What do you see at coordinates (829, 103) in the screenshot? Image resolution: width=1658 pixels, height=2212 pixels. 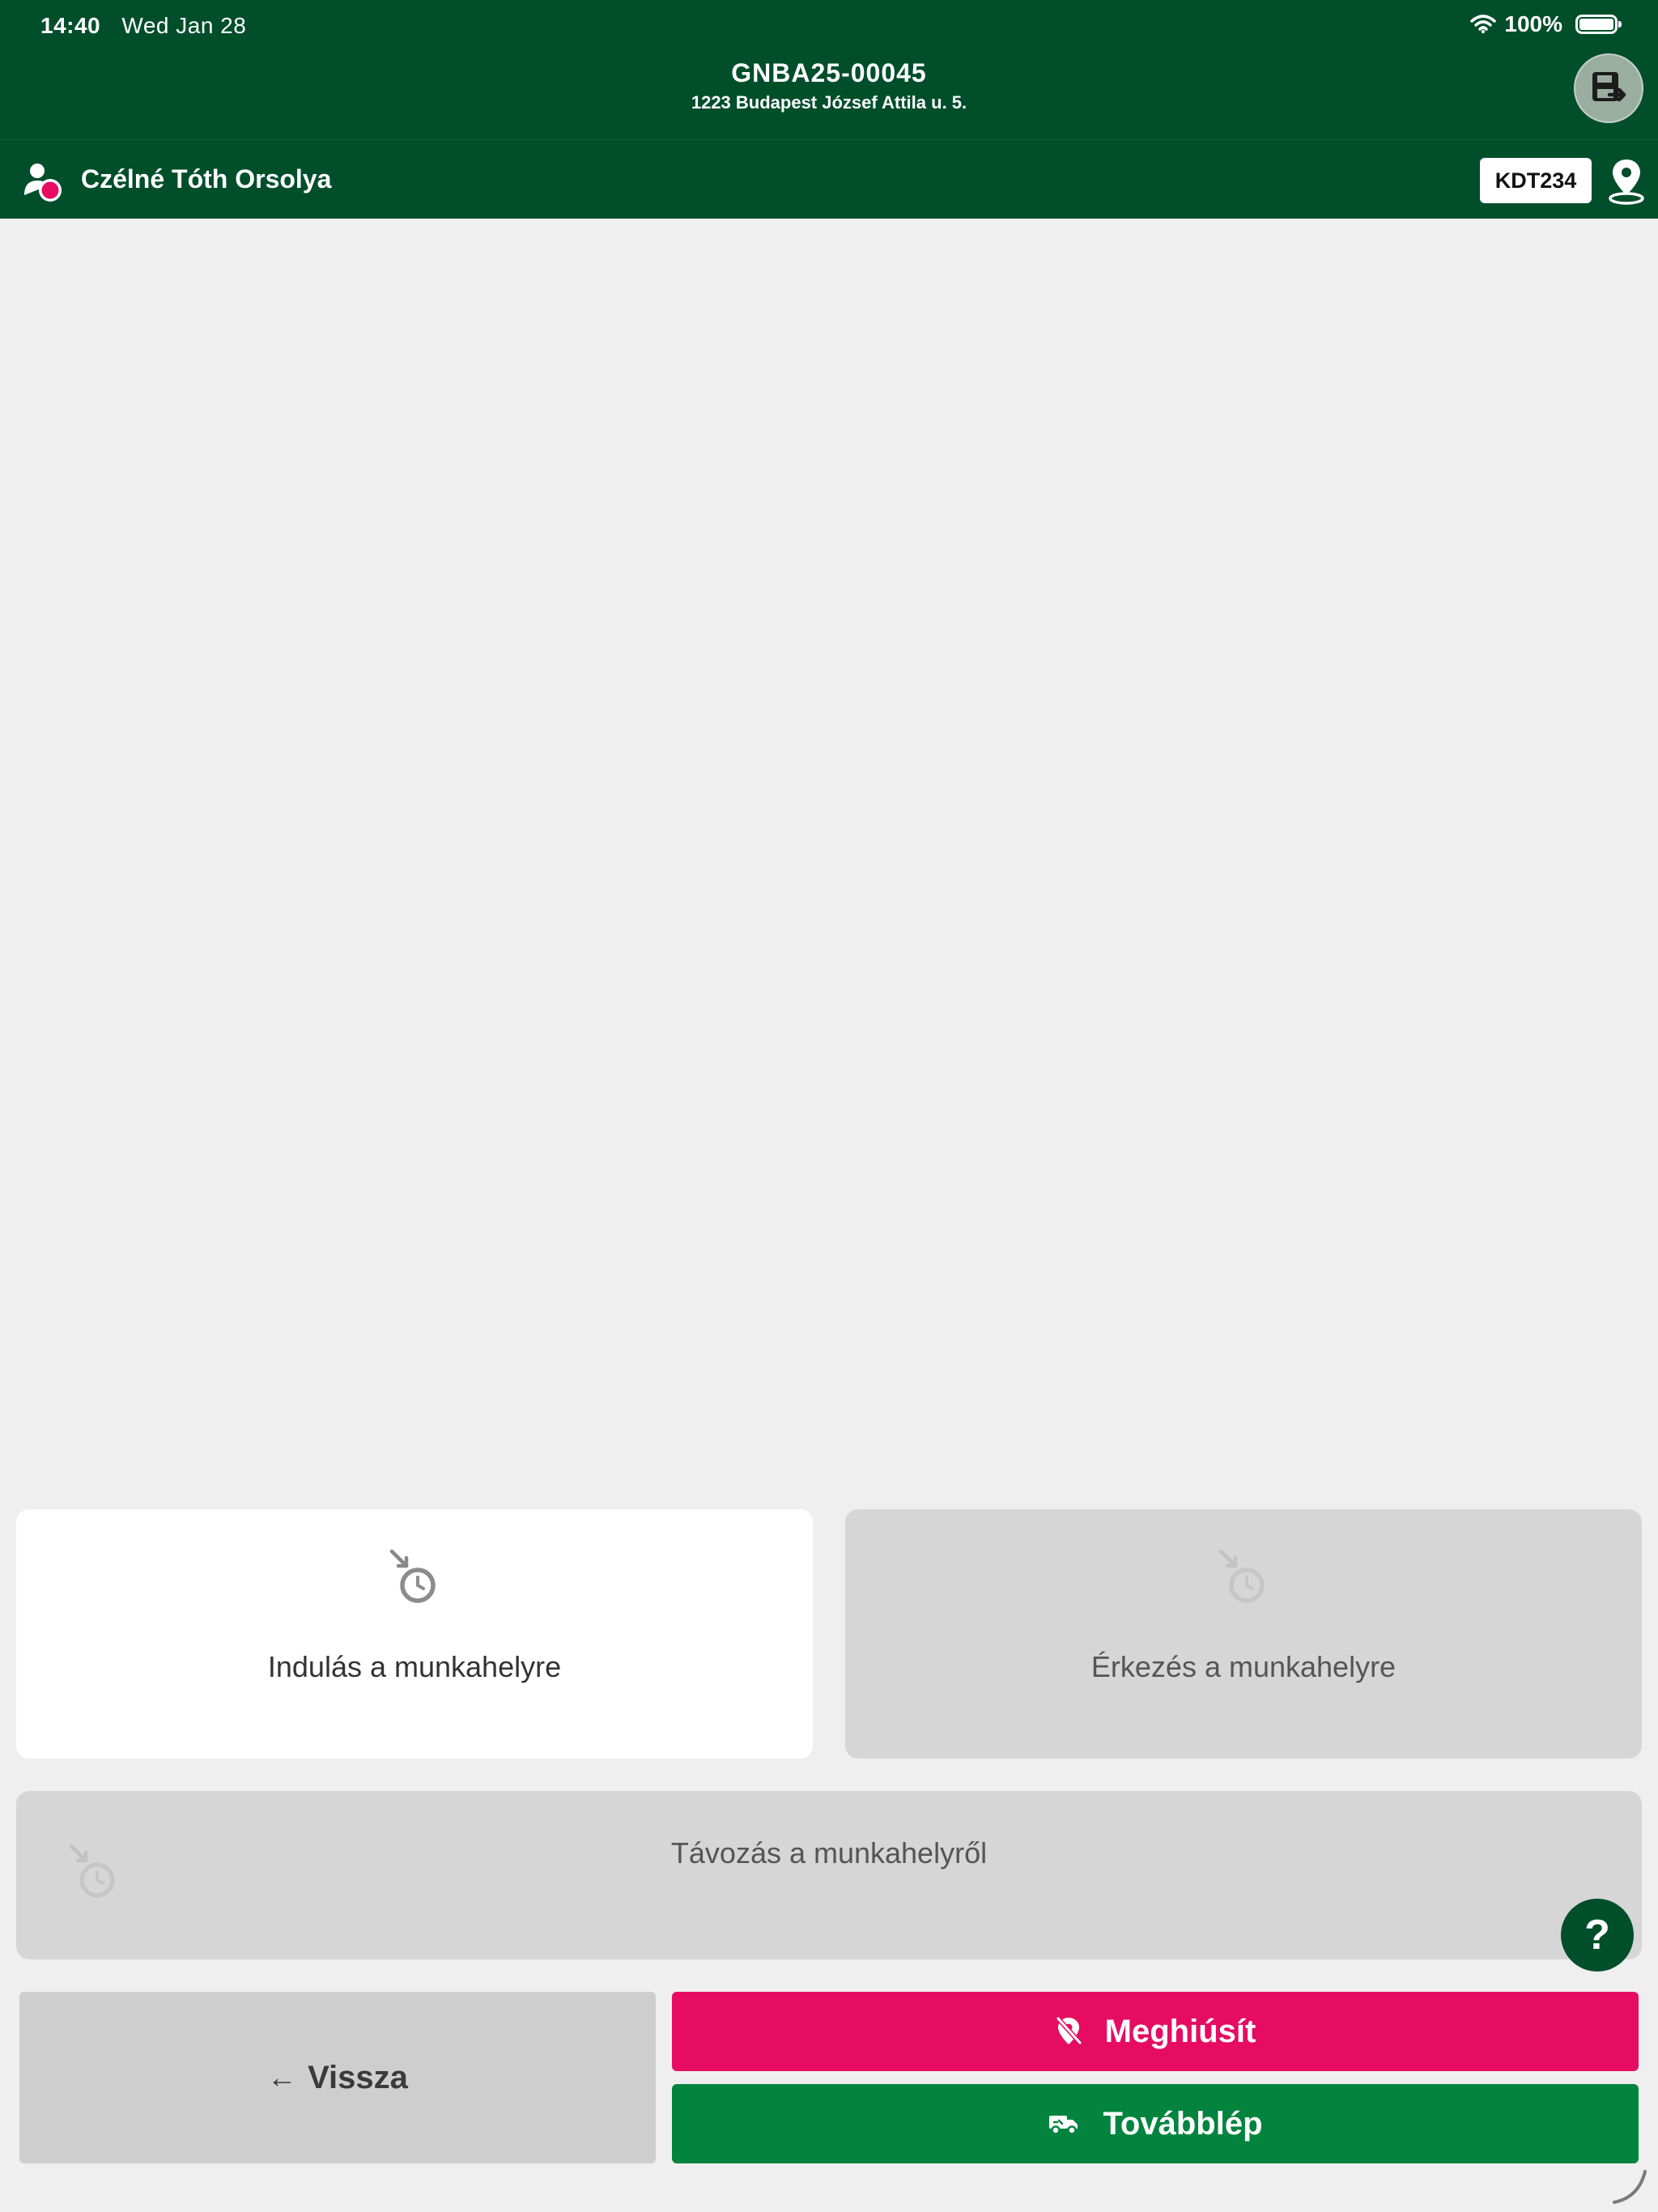 I see `order-address: 1223 Budapest József Attila u. 5.` at bounding box center [829, 103].